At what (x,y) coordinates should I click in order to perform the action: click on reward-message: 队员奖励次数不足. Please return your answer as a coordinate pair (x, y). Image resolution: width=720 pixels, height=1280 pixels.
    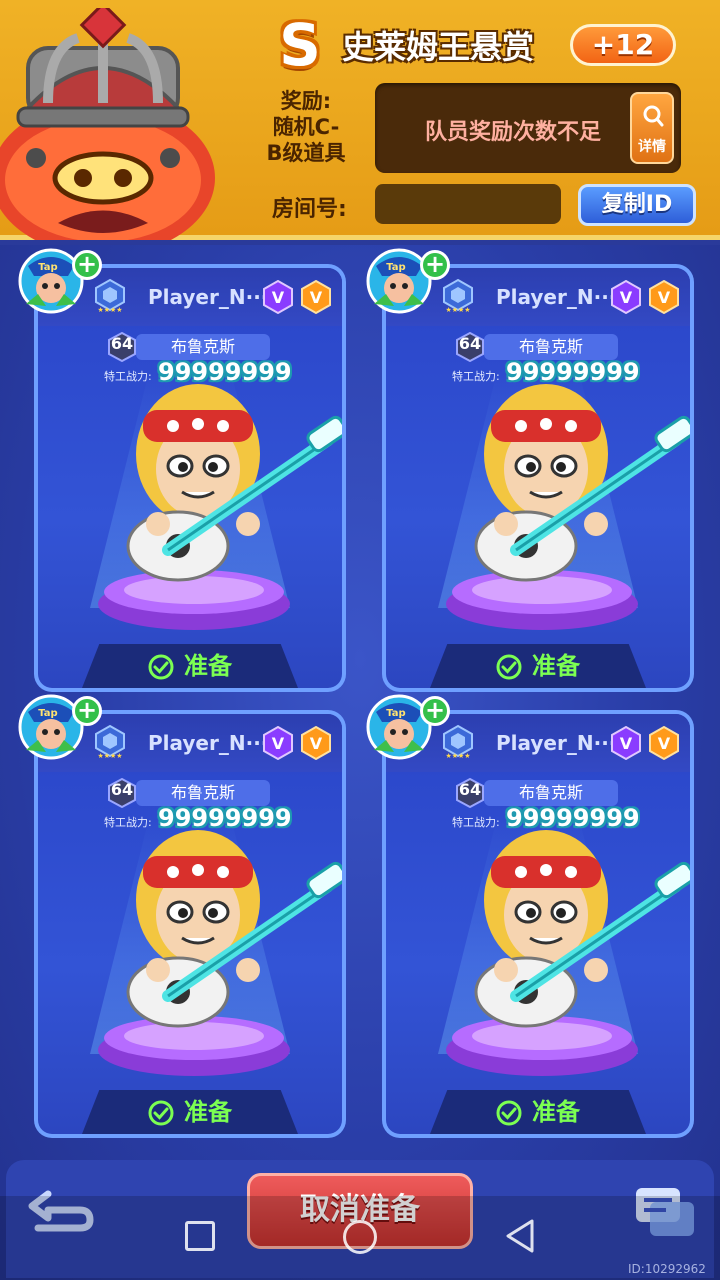
    Looking at the image, I should click on (512, 132).